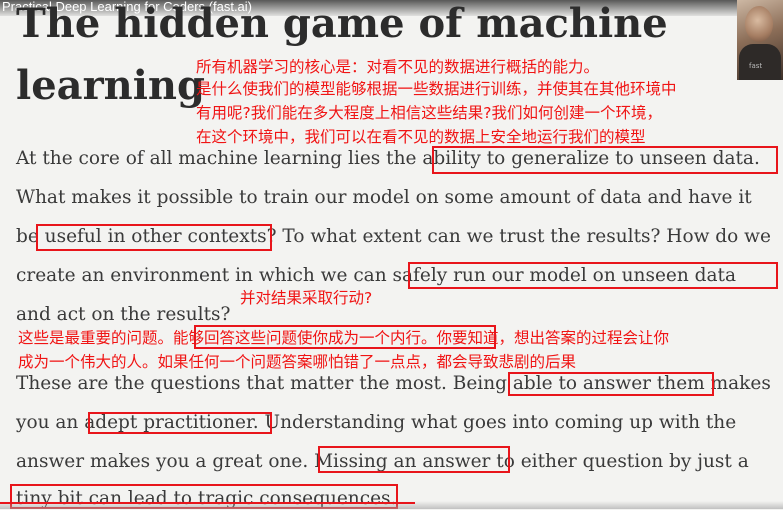  Describe the element at coordinates (165, 461) in the screenshot. I see `p2-line3-prefix: answer makes you a great one.` at that location.